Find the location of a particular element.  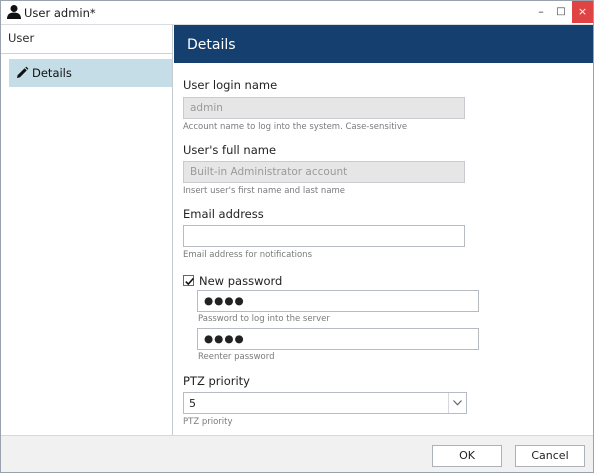

sidebar-item-details: Details is located at coordinates (90, 73).